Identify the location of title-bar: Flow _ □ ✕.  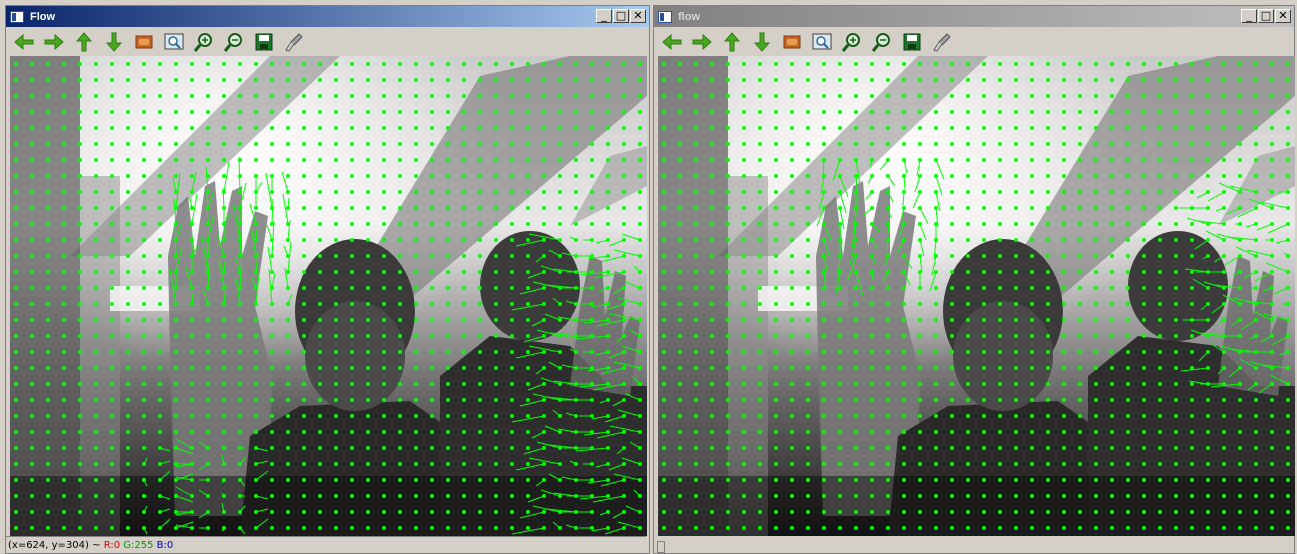
(327, 16).